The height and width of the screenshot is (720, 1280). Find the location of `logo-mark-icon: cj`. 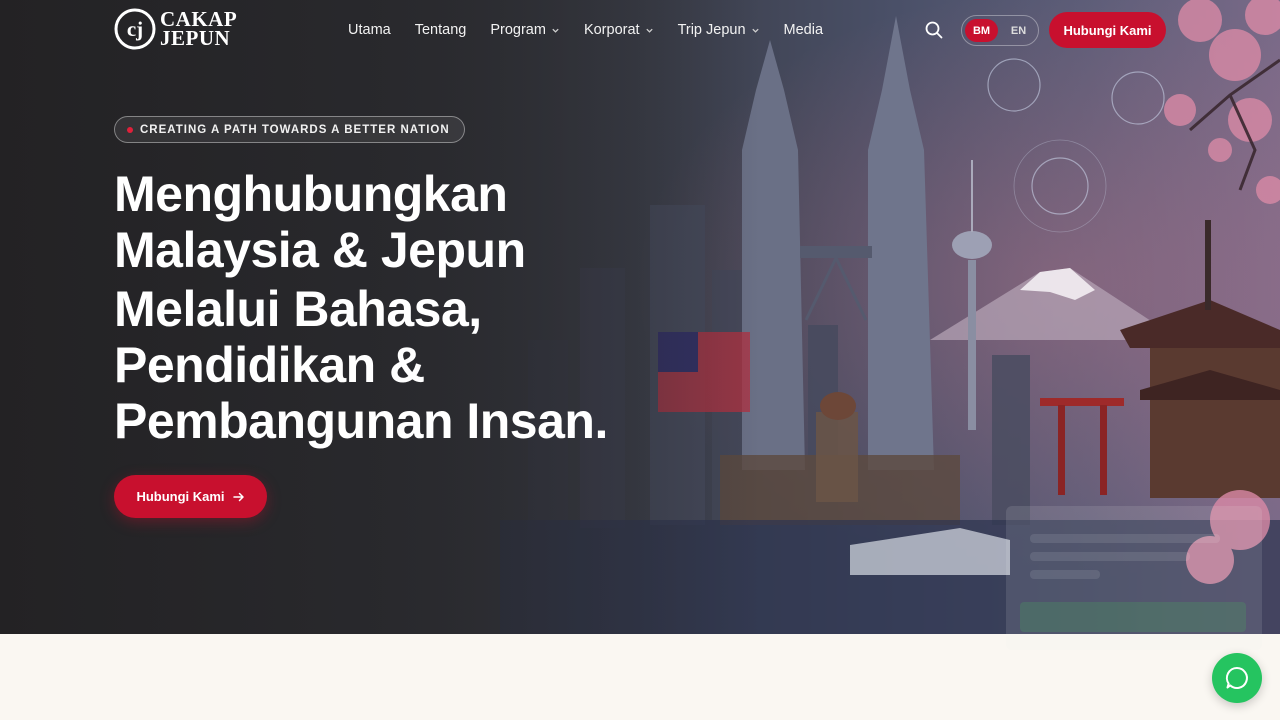

logo-mark-icon: cj is located at coordinates (135, 29).